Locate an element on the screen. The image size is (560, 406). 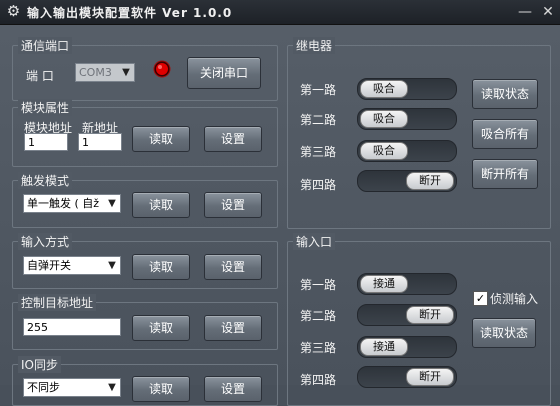
target-read-button: 读取 is located at coordinates (161, 328).